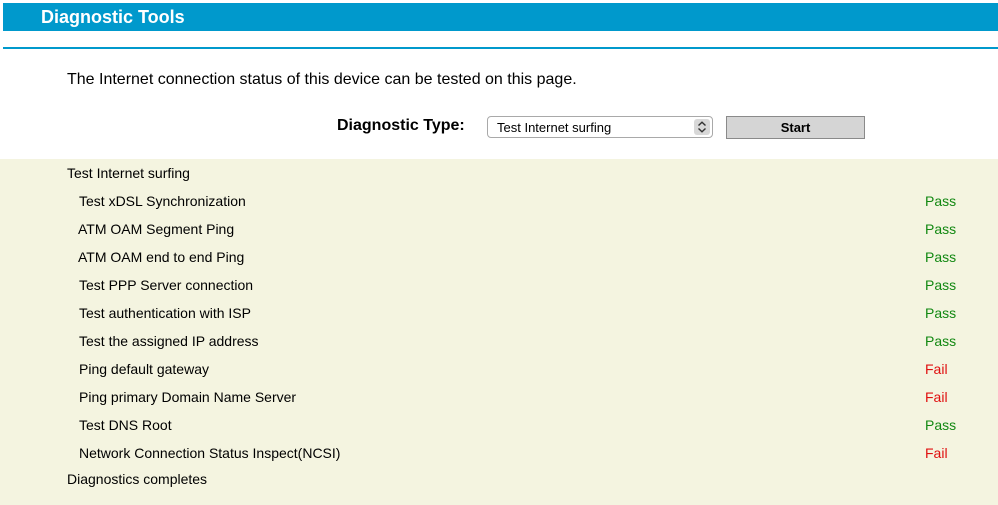  What do you see at coordinates (499, 369) in the screenshot?
I see `result-row: Ping default gateway Fail` at bounding box center [499, 369].